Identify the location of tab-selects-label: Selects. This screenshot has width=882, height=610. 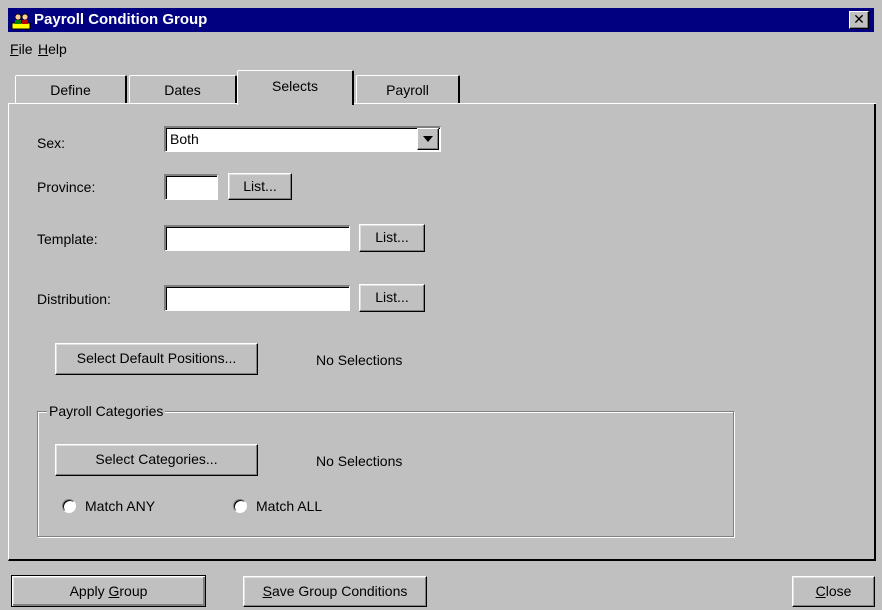
(295, 86).